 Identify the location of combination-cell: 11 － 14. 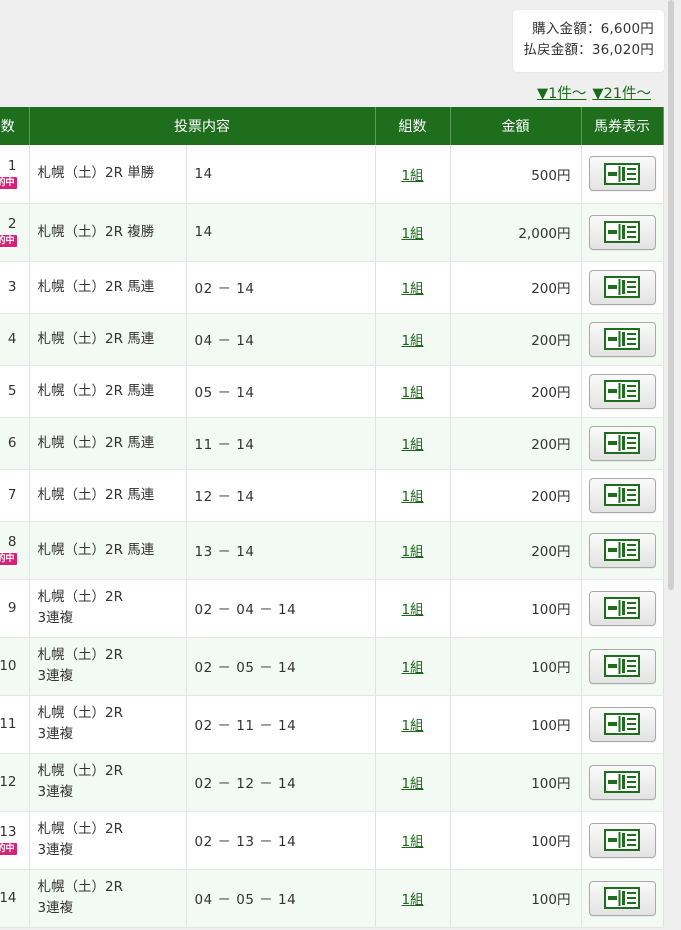
(281, 443).